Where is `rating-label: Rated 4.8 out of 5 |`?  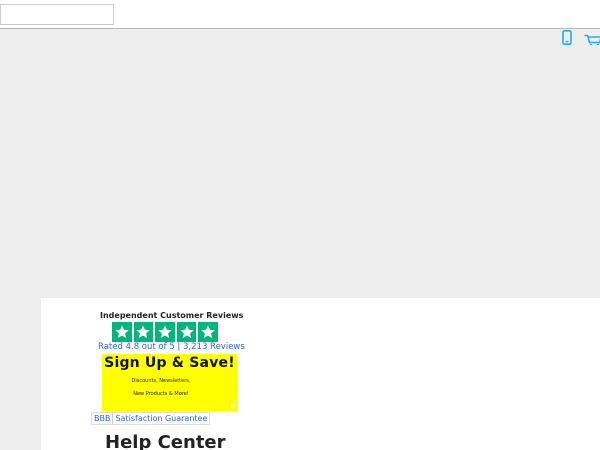
rating-label: Rated 4.8 out of 5 | is located at coordinates (139, 347).